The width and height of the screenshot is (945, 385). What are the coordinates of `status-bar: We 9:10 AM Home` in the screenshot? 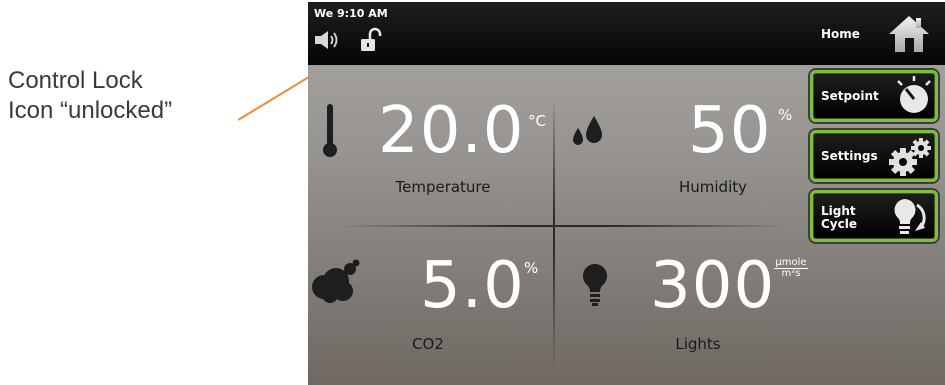 It's located at (626, 33).